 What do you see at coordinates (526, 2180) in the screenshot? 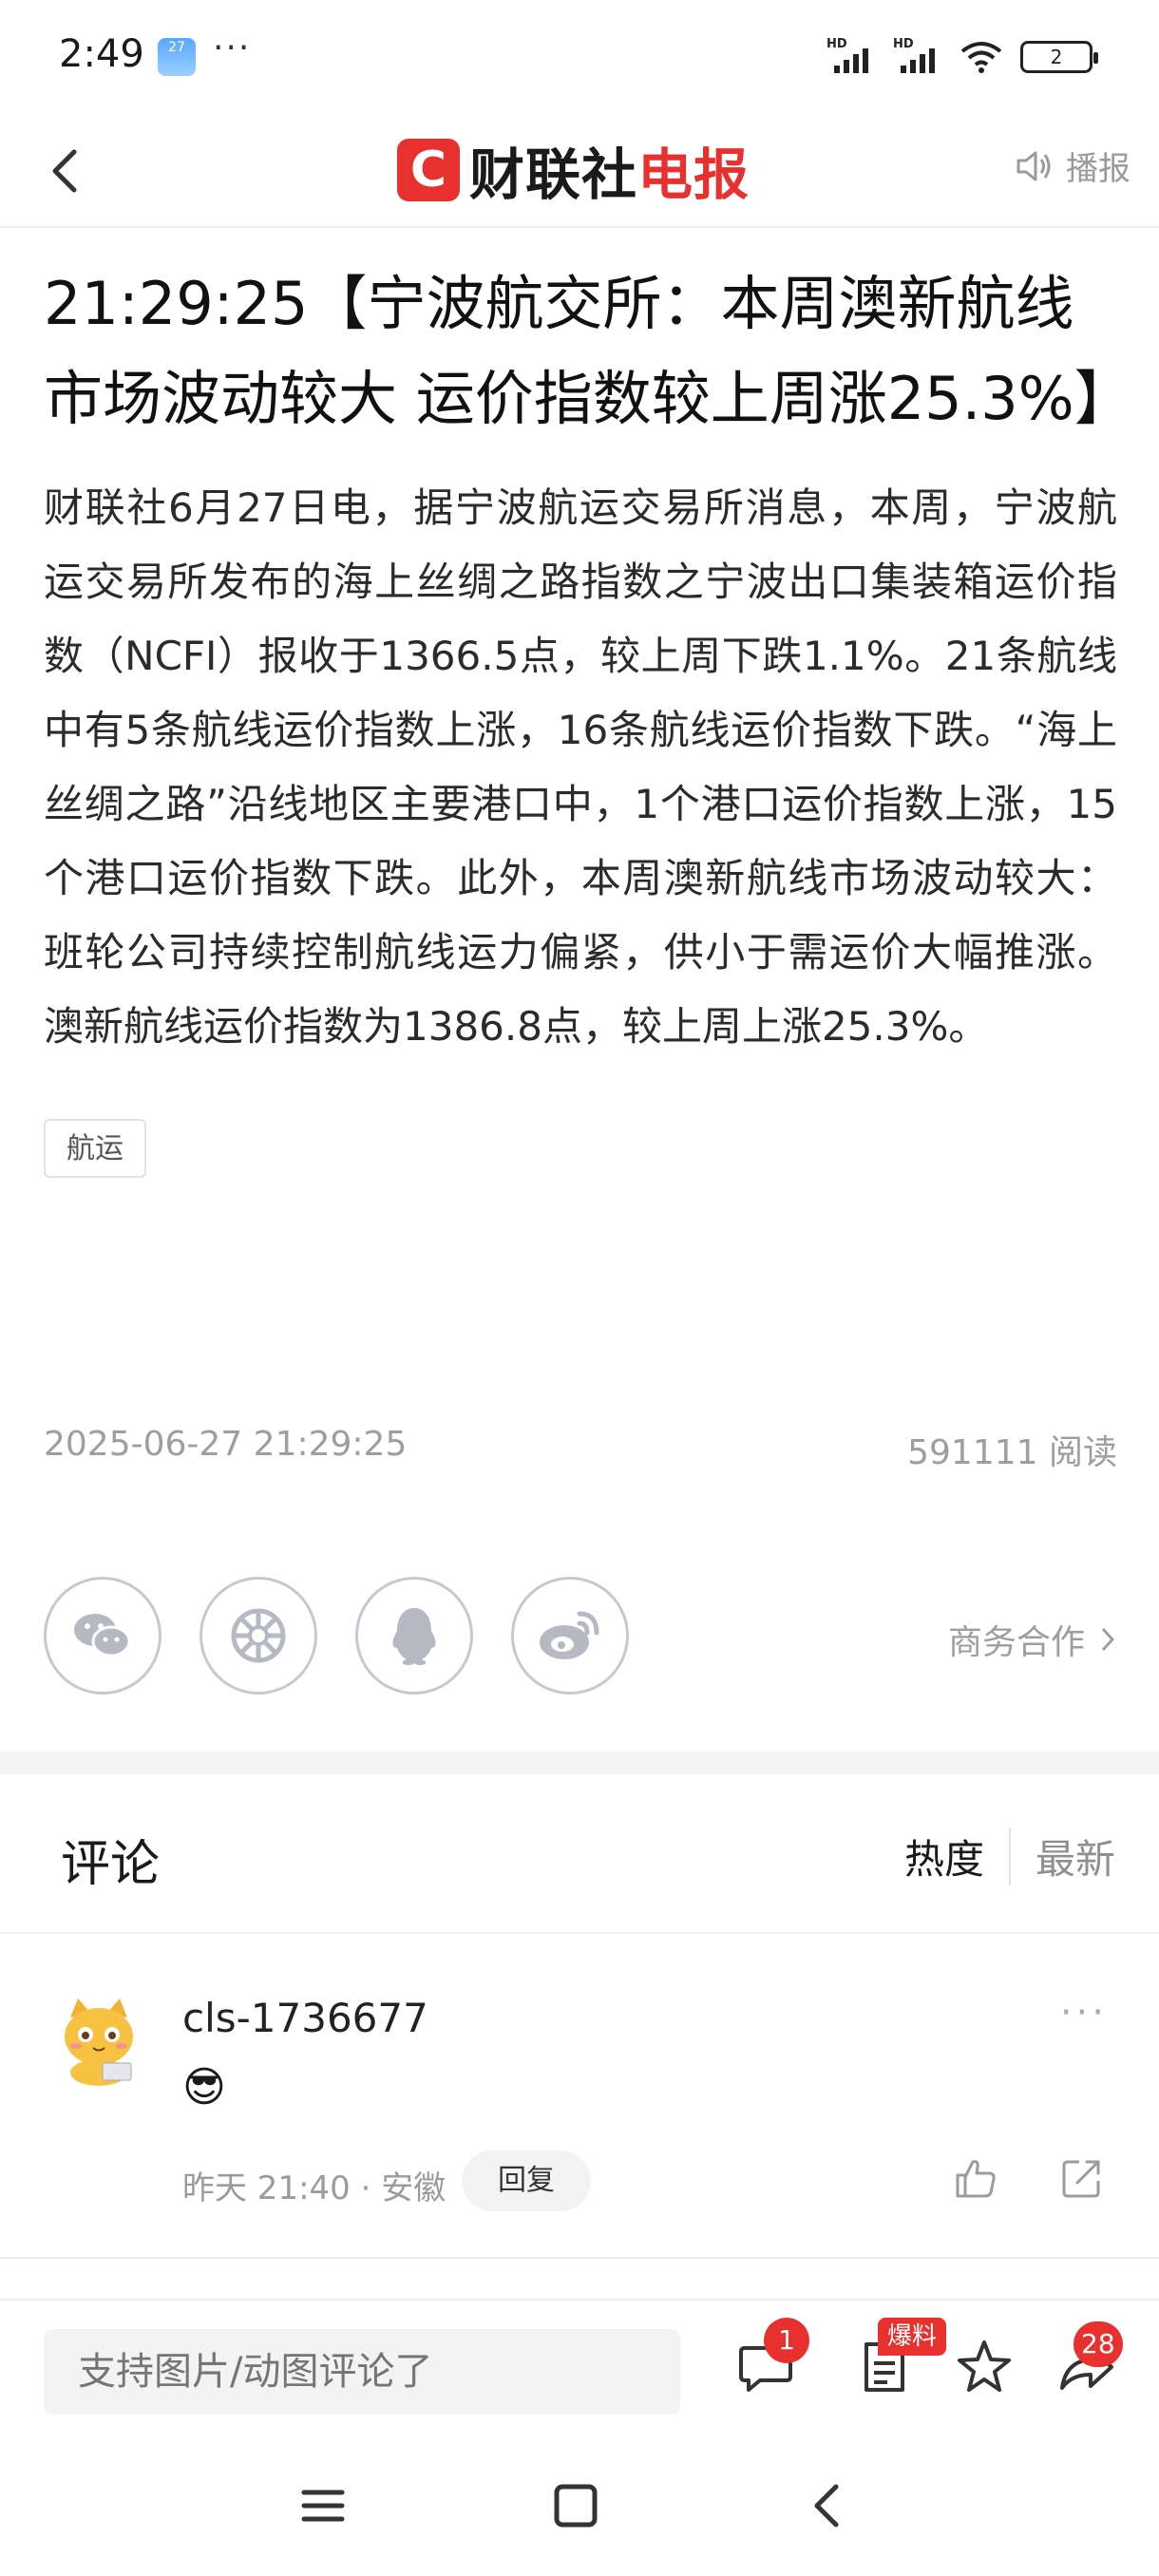
I see `reply-button: 回复` at bounding box center [526, 2180].